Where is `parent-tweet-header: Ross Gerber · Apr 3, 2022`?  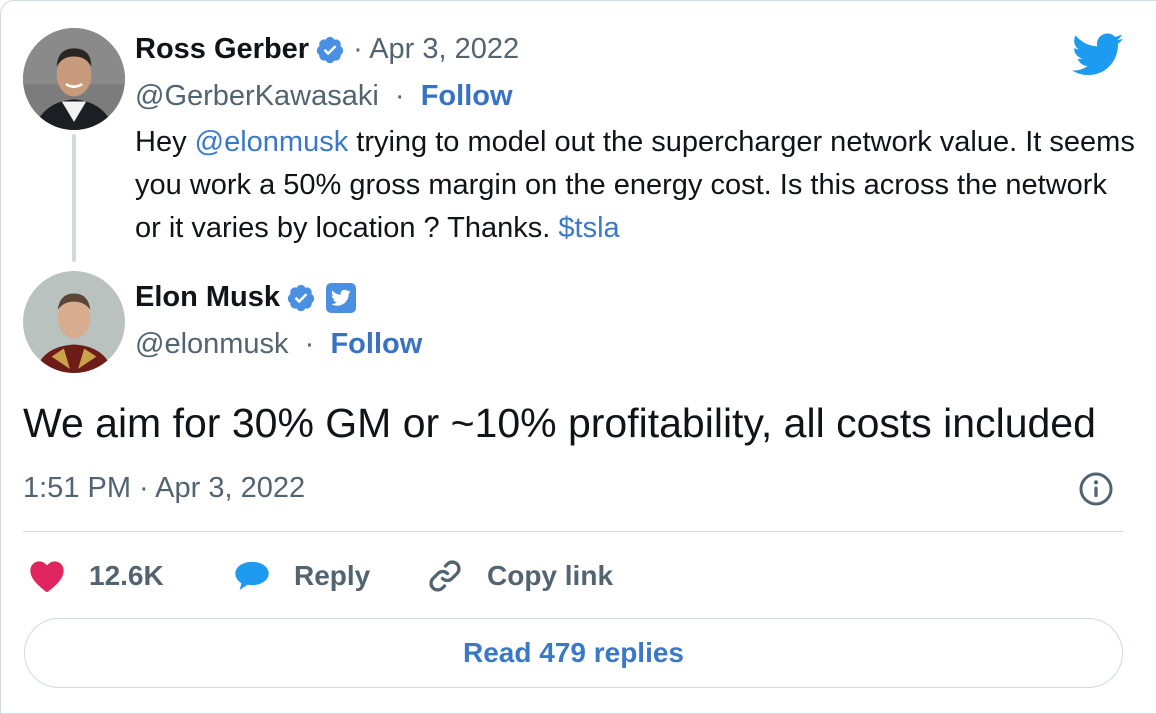
parent-tweet-header: Ross Gerber · Apr 3, 2022 is located at coordinates (327, 49).